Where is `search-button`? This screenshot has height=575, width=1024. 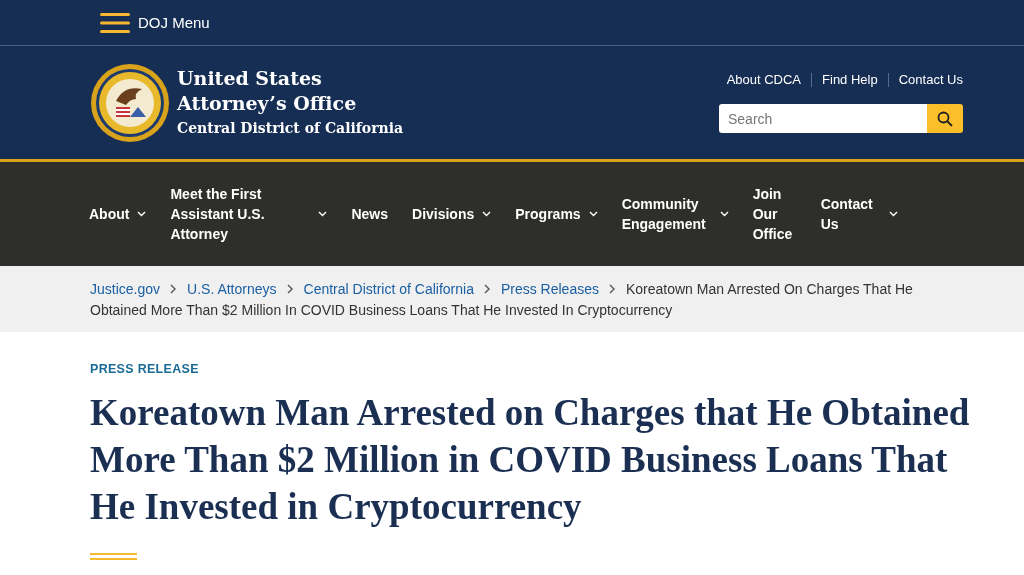 search-button is located at coordinates (945, 118).